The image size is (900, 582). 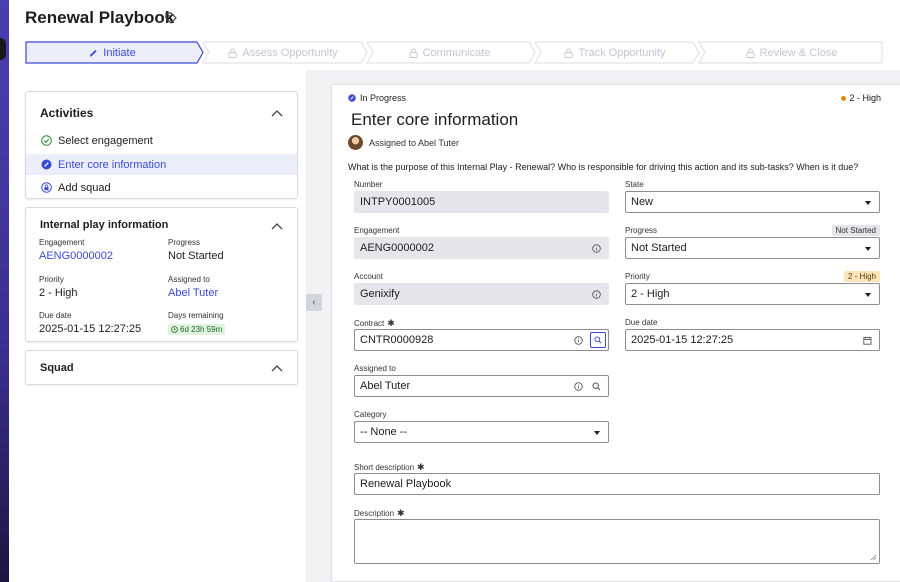 What do you see at coordinates (93, 53) in the screenshot?
I see `pencil-icon` at bounding box center [93, 53].